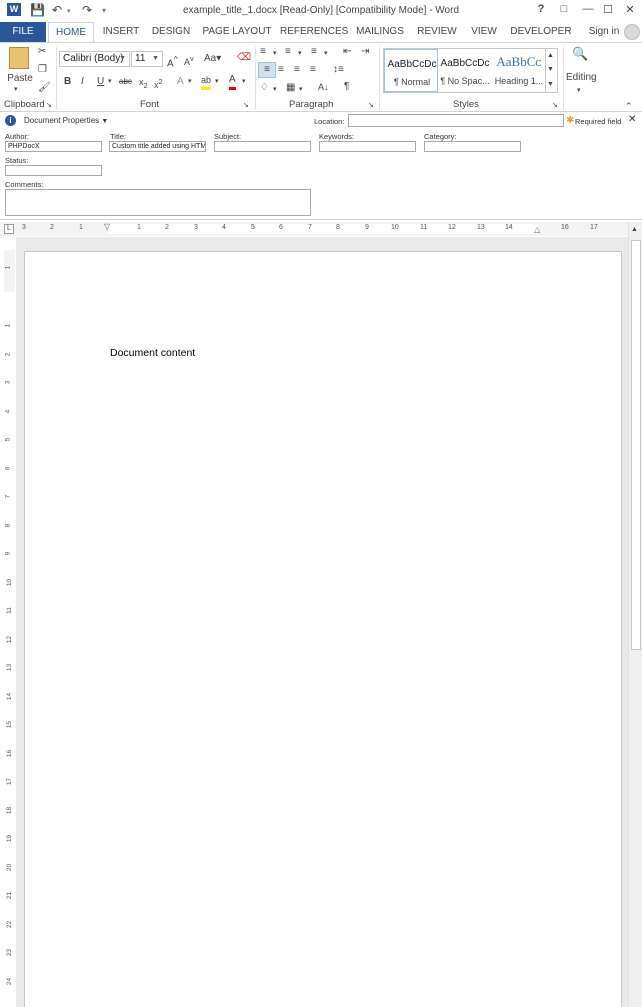  Describe the element at coordinates (314, 32) in the screenshot. I see `tab-references: REFERENCES` at that location.